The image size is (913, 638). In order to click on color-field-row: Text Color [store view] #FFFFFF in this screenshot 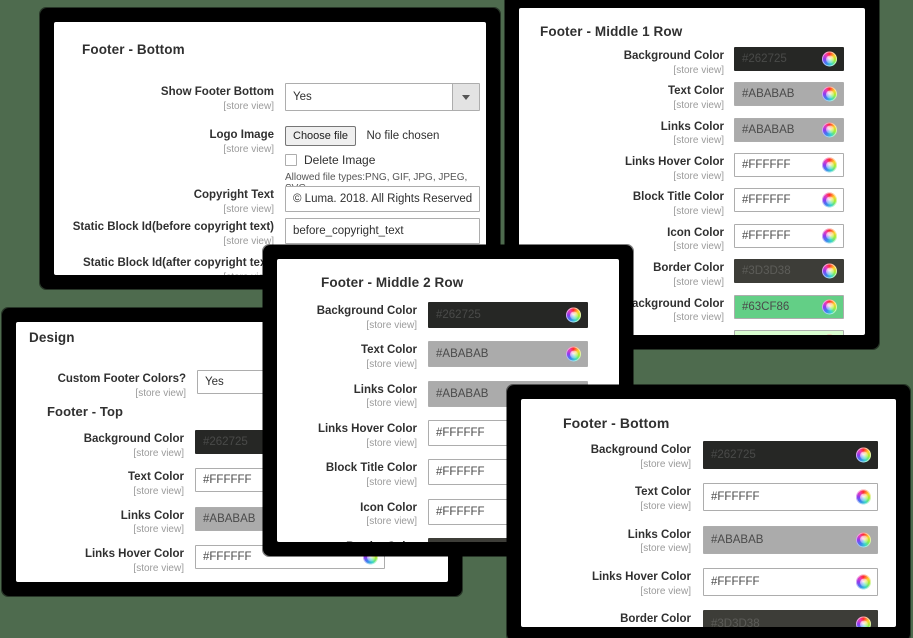, I will do `click(708, 497)`.